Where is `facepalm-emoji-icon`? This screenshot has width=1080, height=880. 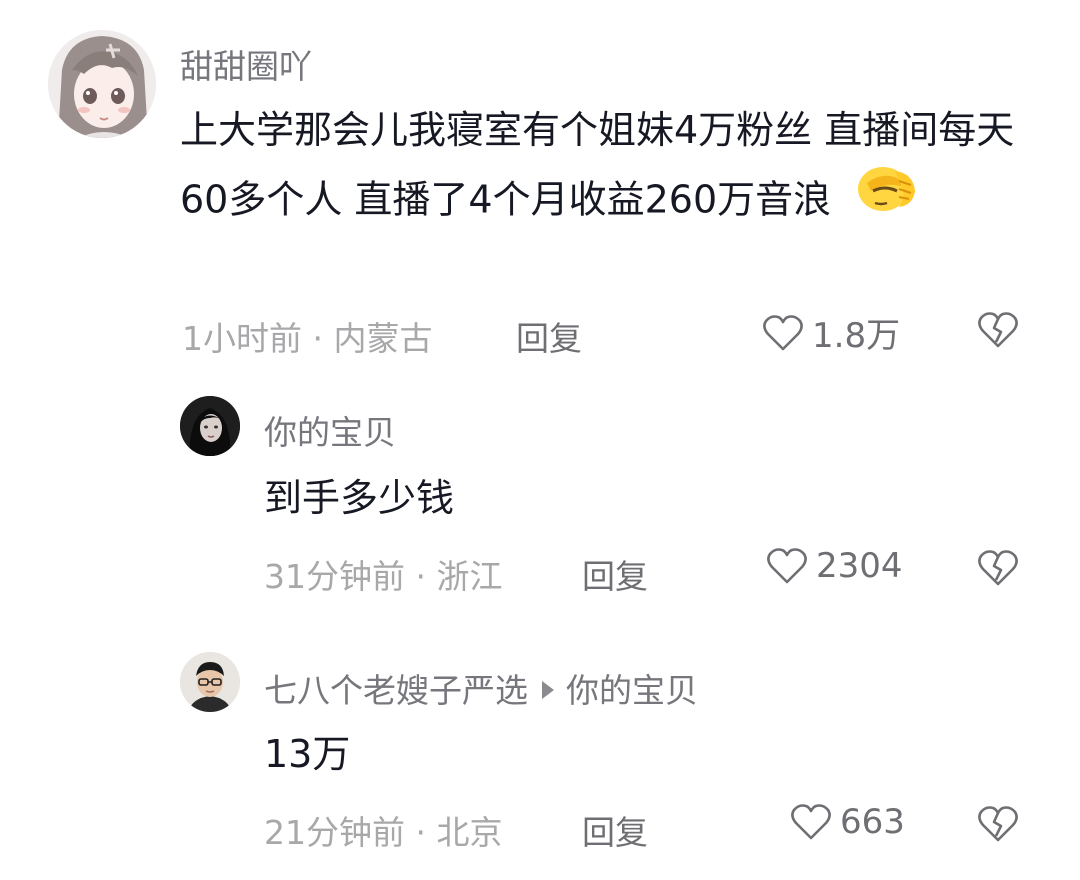 facepalm-emoji-icon is located at coordinates (887, 198).